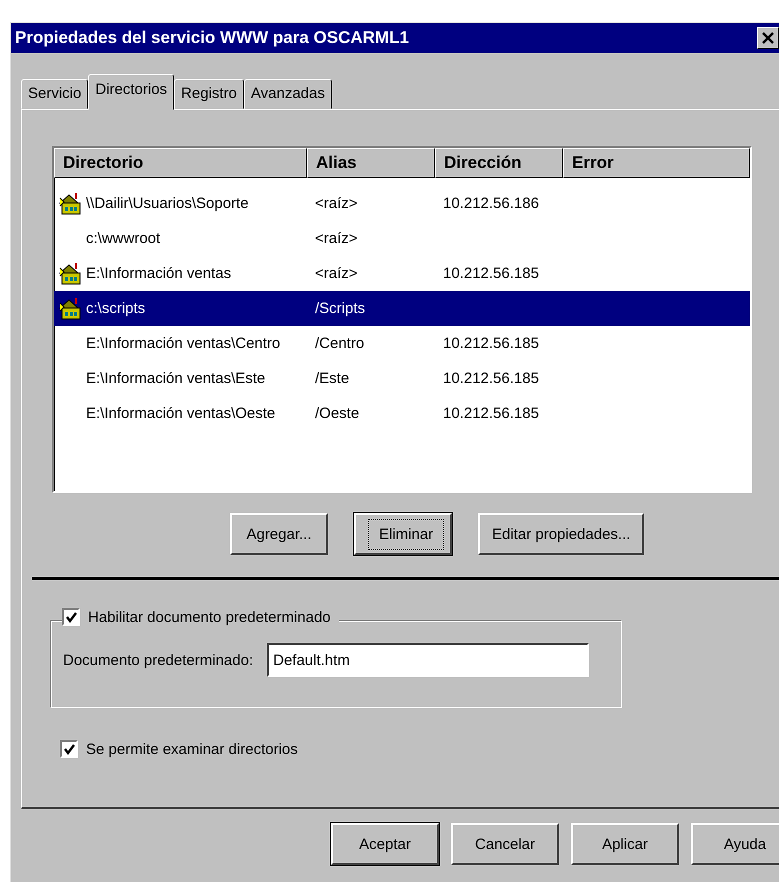 Image resolution: width=779 pixels, height=882 pixels. Describe the element at coordinates (505, 844) in the screenshot. I see `dialog-button: Cancelar` at that location.